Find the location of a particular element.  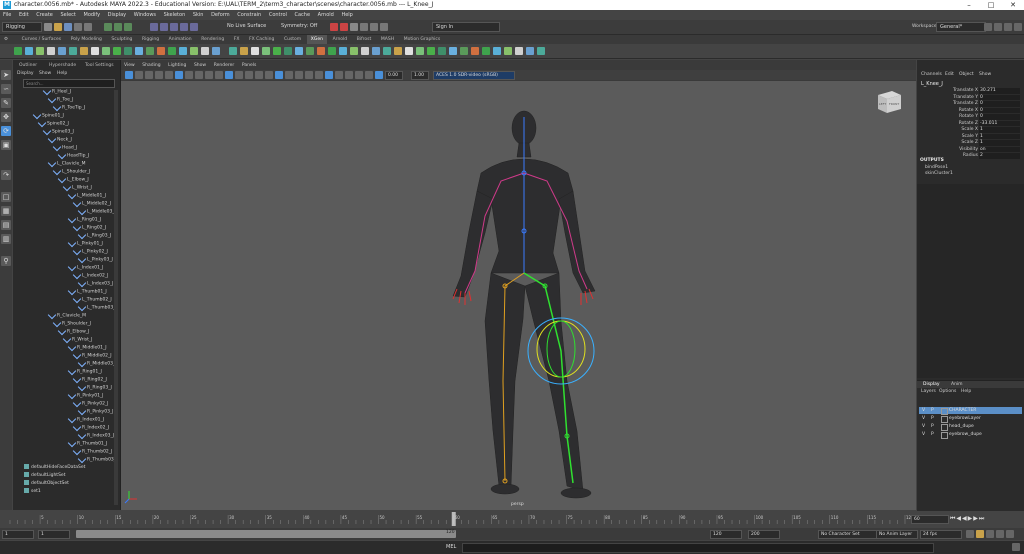

playback-prefs-icon is located at coordinates (1000, 534).